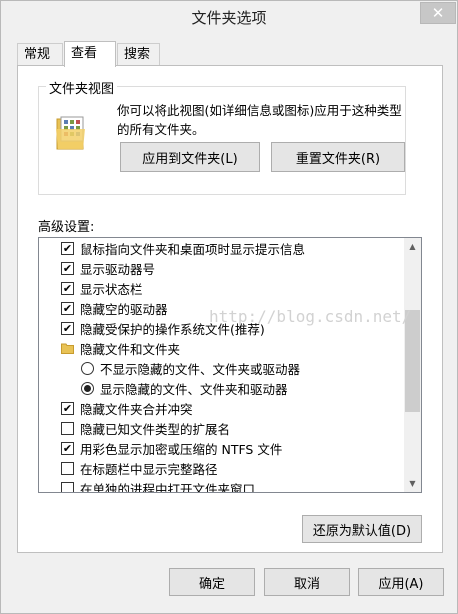 This screenshot has width=458, height=614. I want to click on scroll-down-icon: ▼, so click(412, 483).